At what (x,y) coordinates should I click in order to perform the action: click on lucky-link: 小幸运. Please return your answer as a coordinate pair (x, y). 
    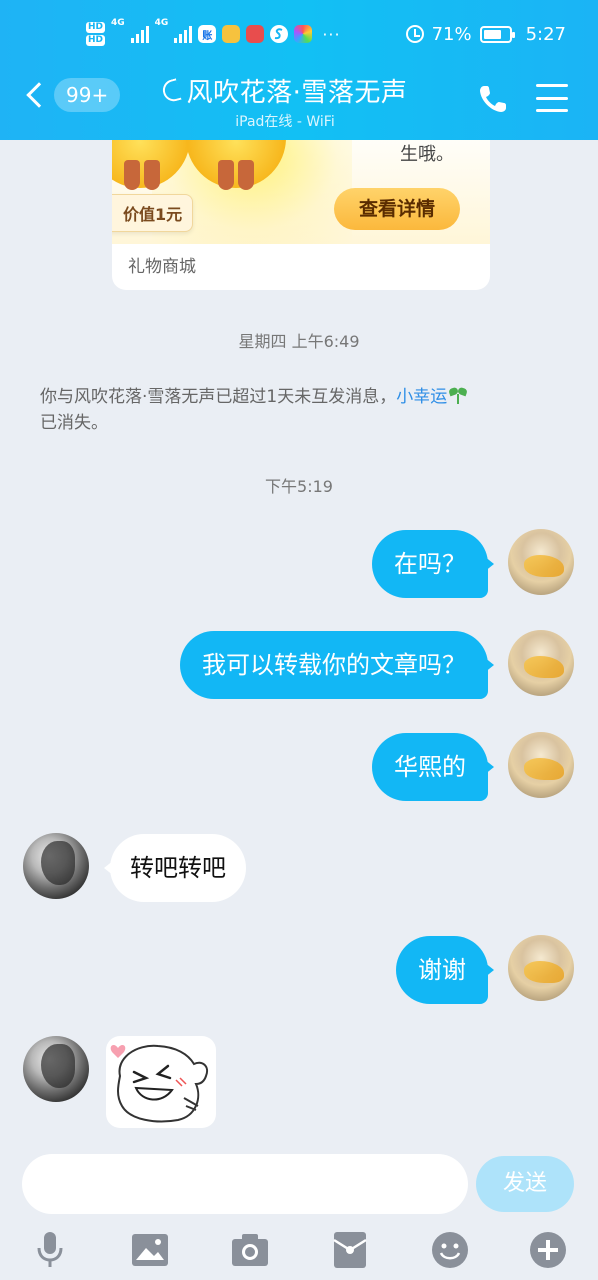
    Looking at the image, I should click on (421, 397).